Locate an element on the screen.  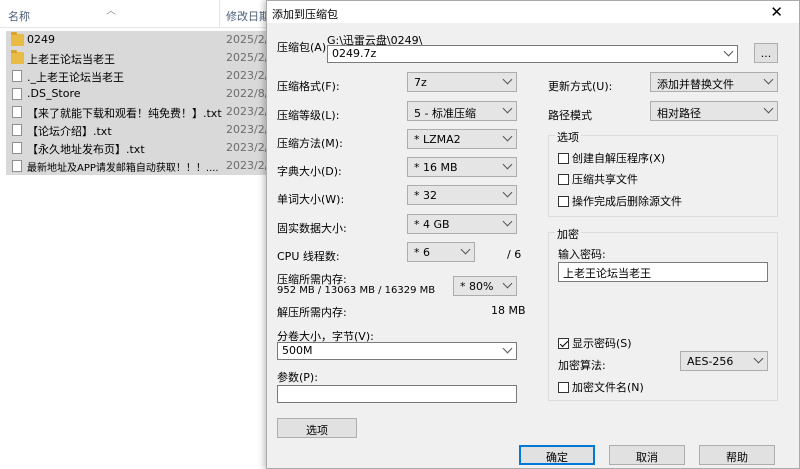
file-name: 【论坛介绍】.txt is located at coordinates (69, 131).